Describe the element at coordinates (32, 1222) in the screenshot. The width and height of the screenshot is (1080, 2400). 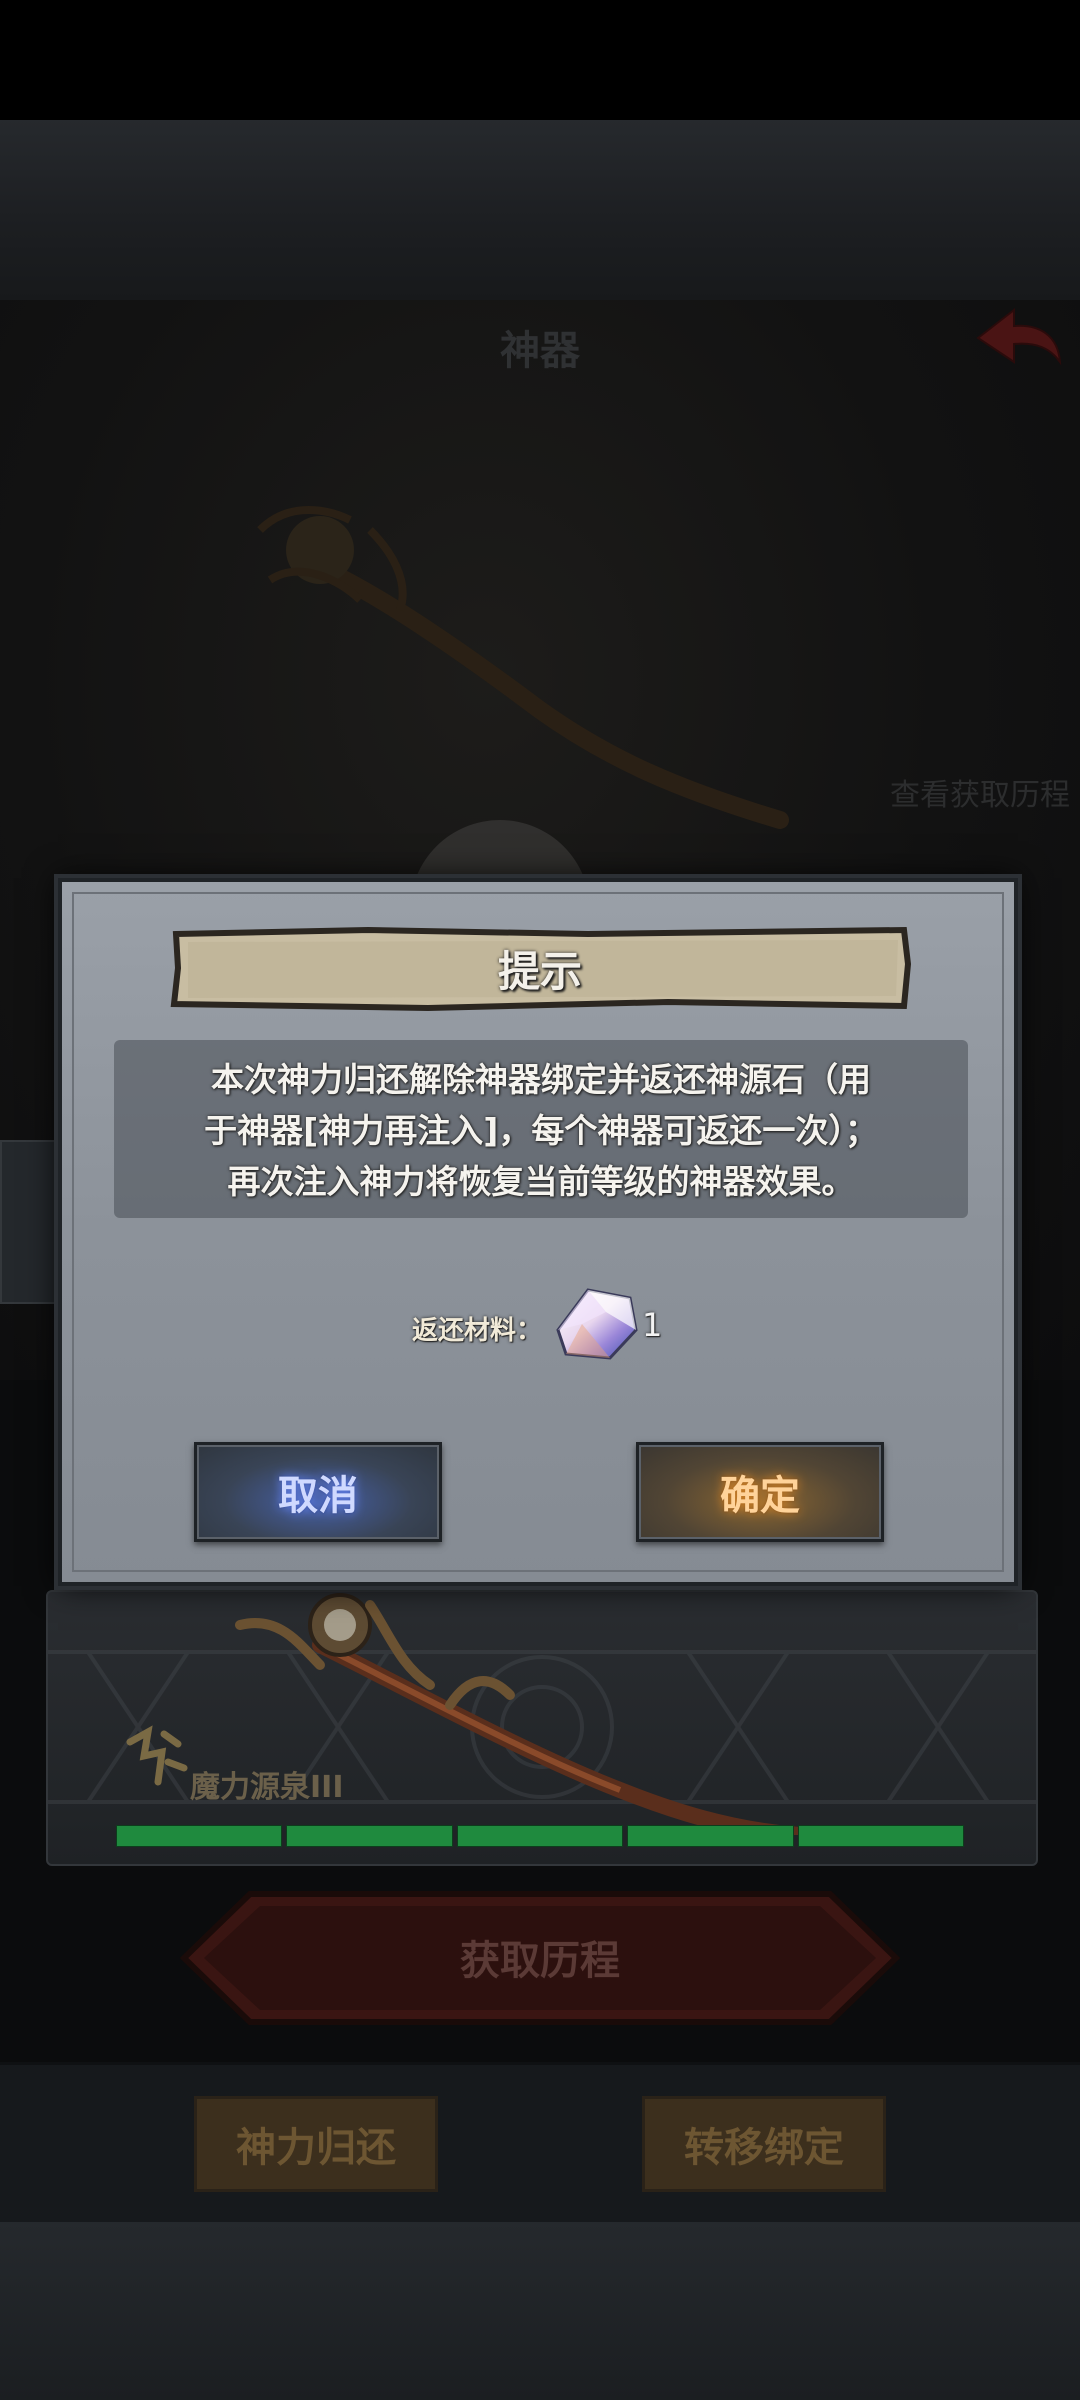
I see `side-tab` at that location.